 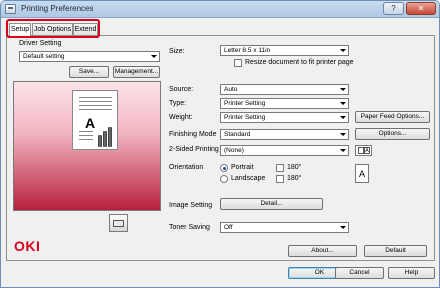 I want to click on toner-saving-select: Off, so click(x=284, y=227).